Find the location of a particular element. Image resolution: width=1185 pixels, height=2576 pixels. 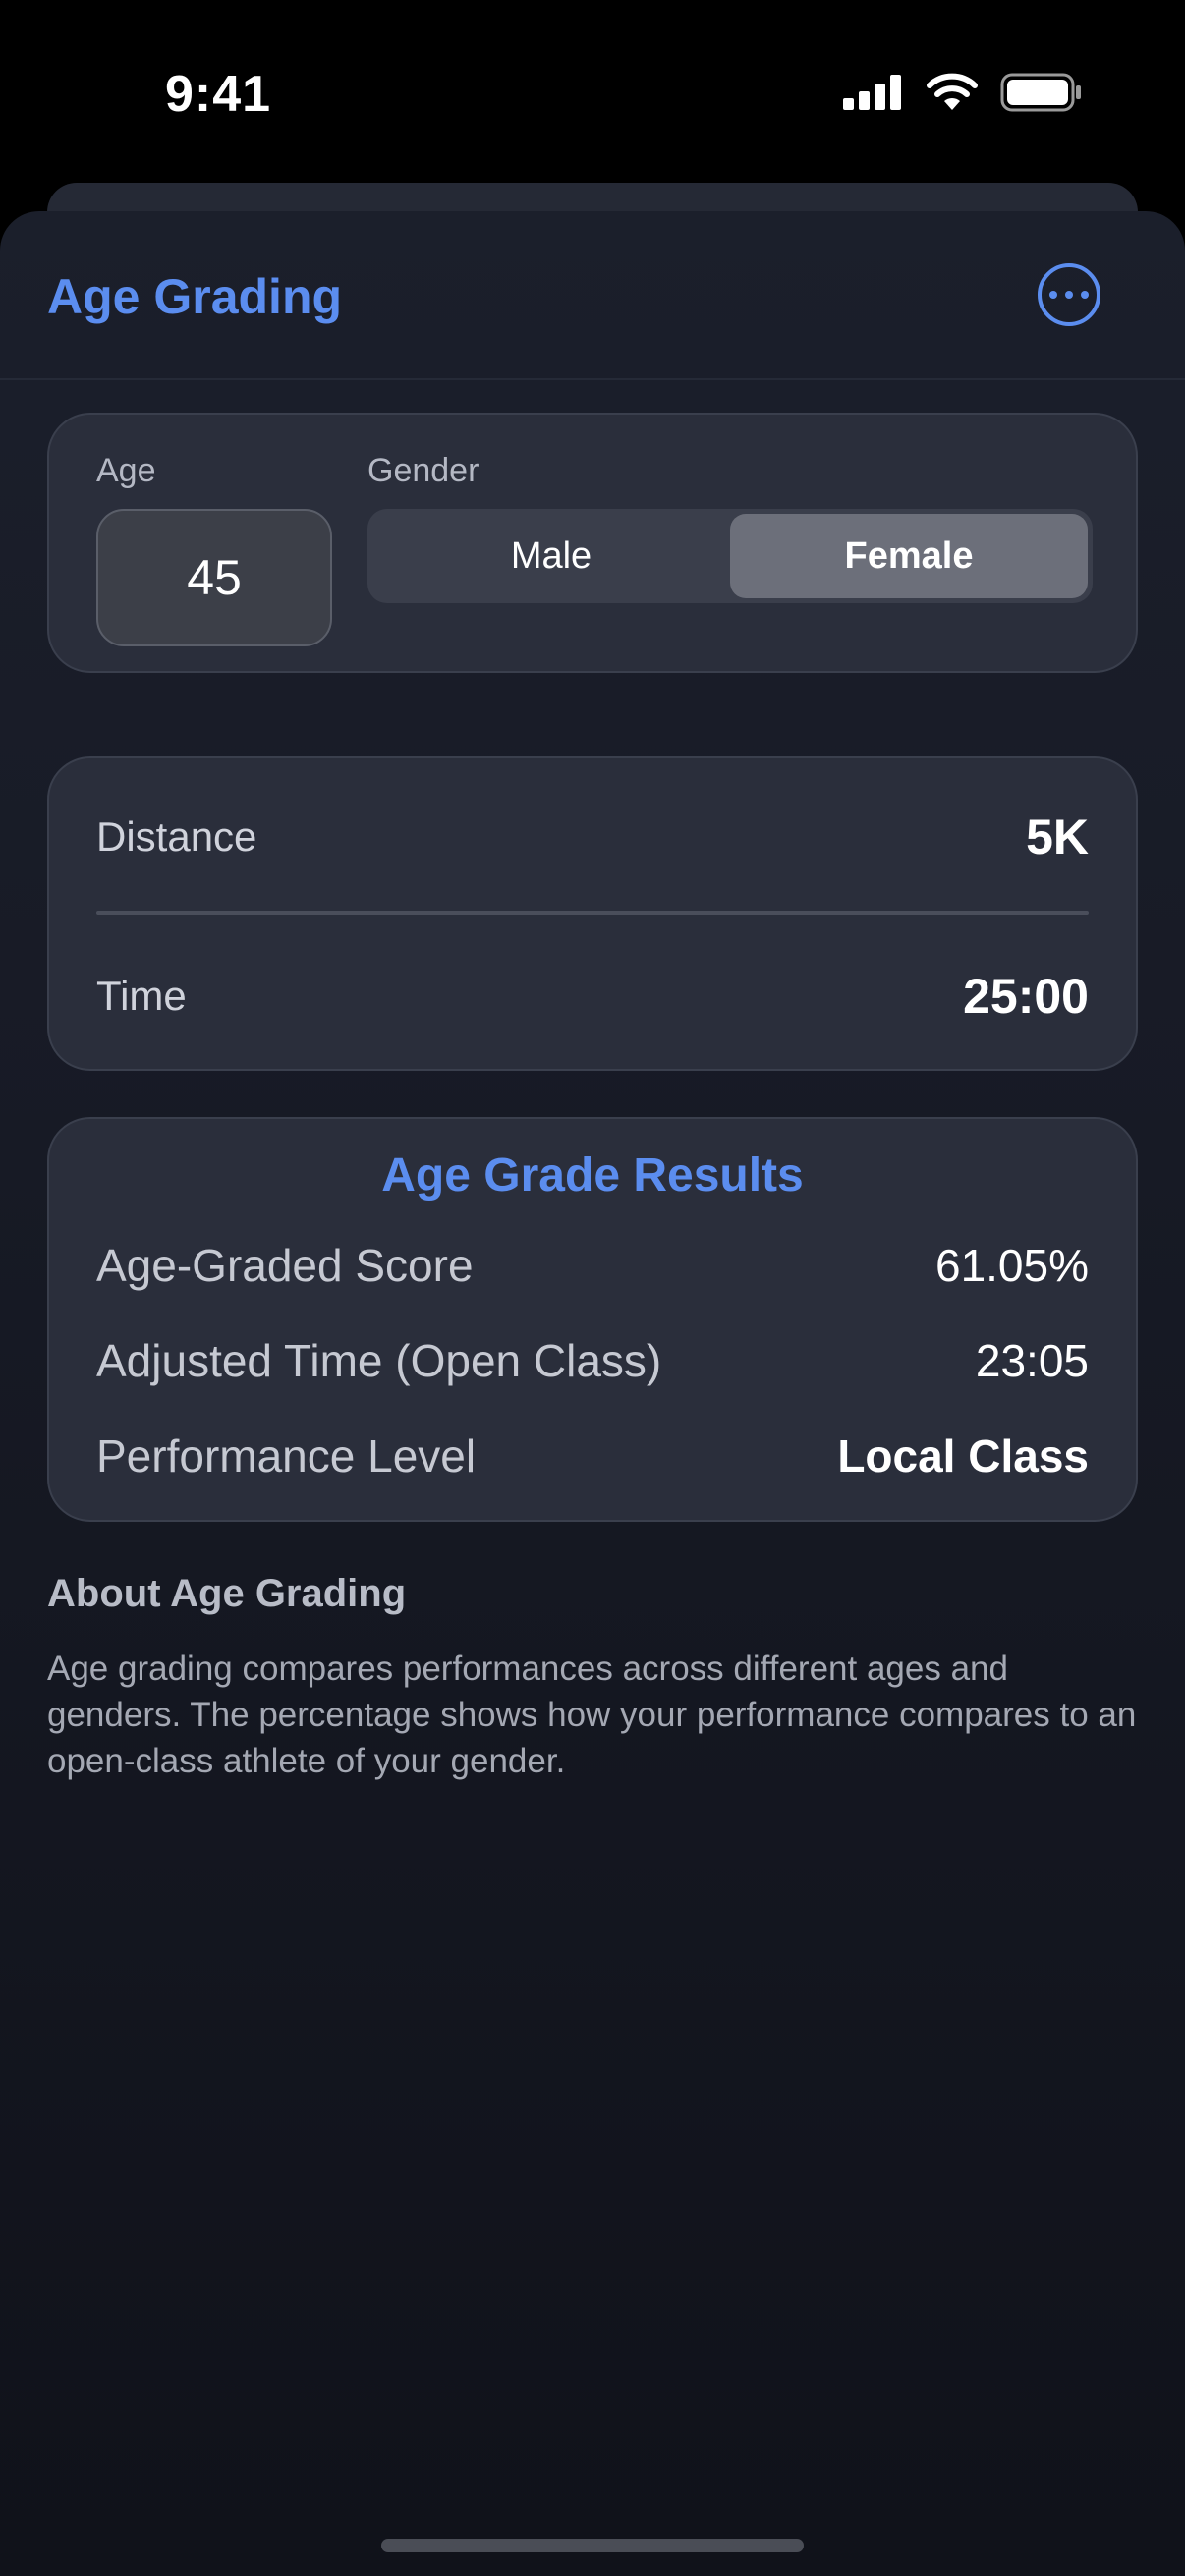

time-label: Time is located at coordinates (141, 996).